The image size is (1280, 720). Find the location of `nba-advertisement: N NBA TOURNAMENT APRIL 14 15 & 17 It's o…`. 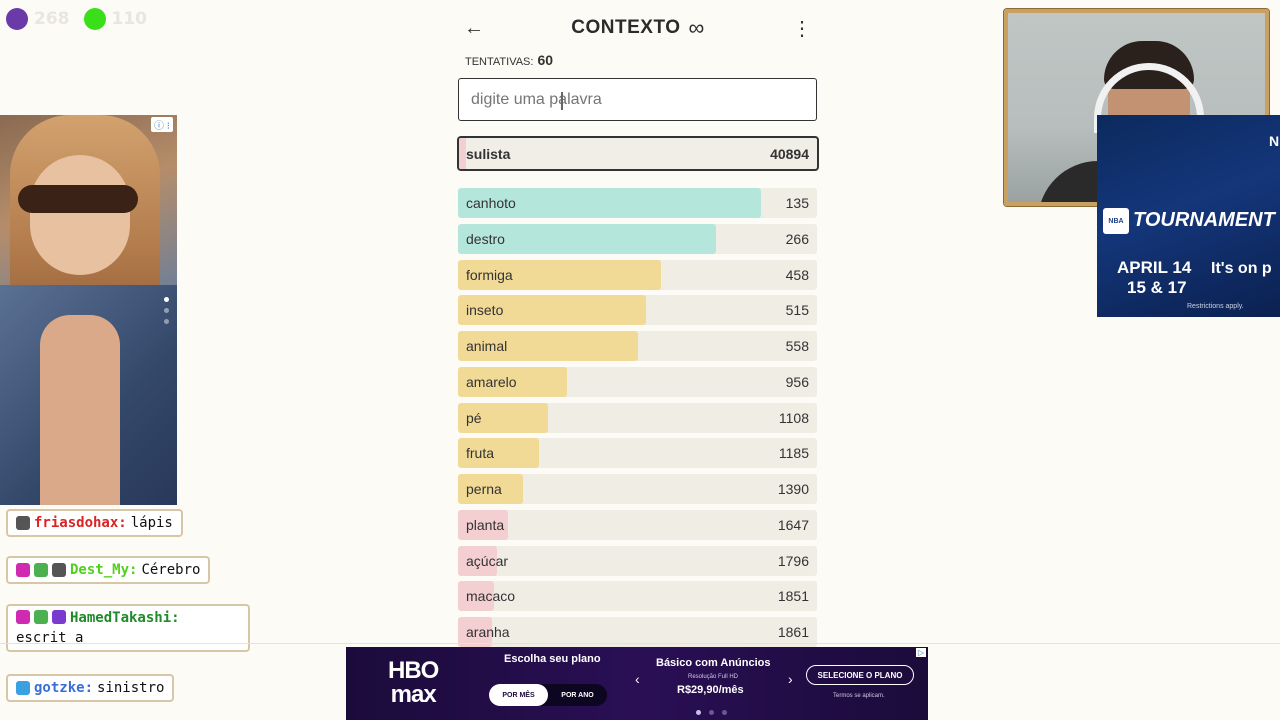

nba-advertisement: N NBA TOURNAMENT APRIL 14 15 & 17 It's o… is located at coordinates (1188, 216).